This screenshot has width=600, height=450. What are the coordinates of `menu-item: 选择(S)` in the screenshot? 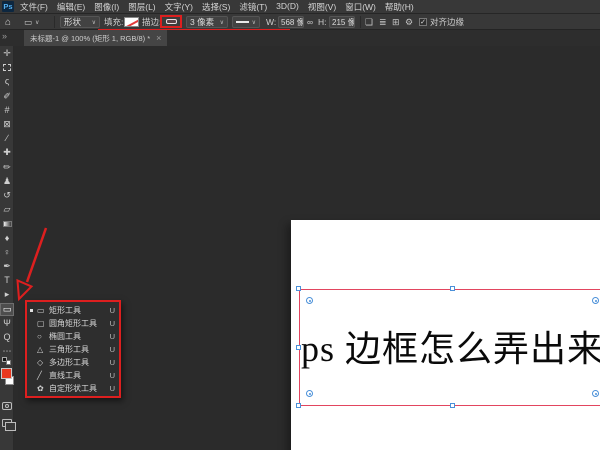 It's located at (216, 7).